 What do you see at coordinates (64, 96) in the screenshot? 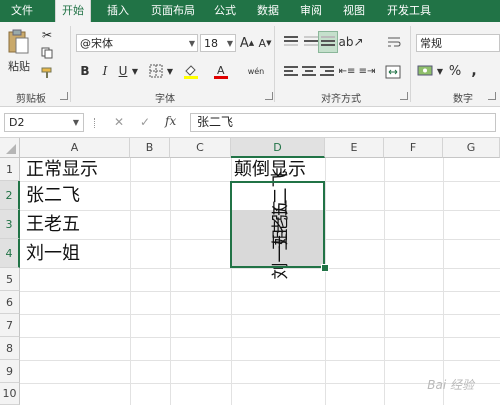
I see `clipboard-launcher-icon` at bounding box center [64, 96].